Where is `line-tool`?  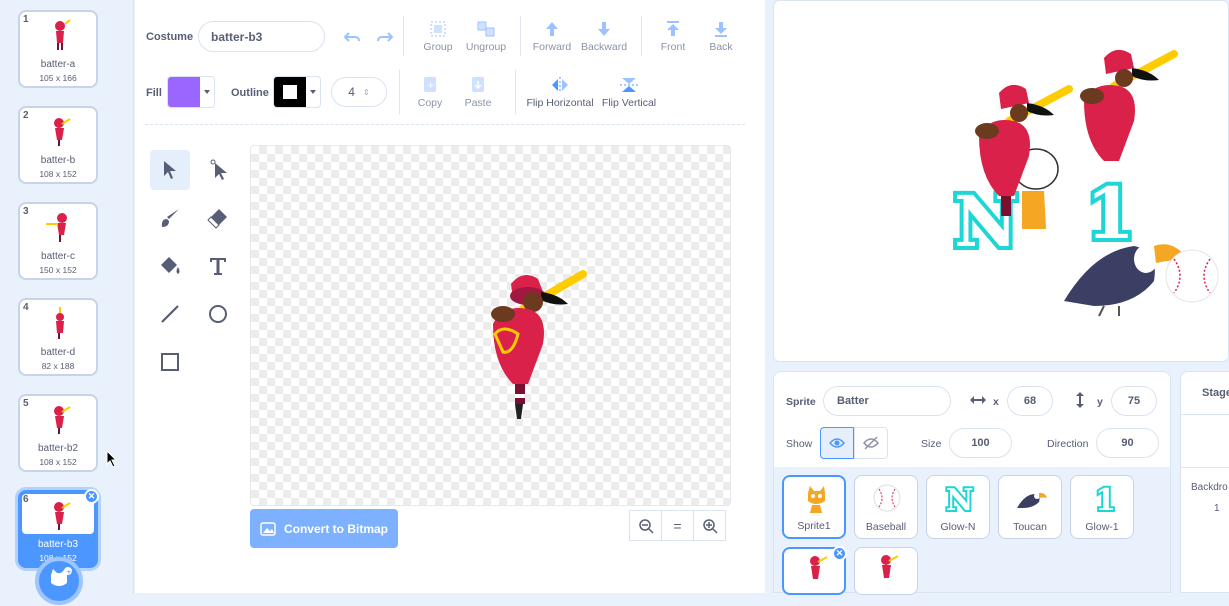
line-tool is located at coordinates (170, 314).